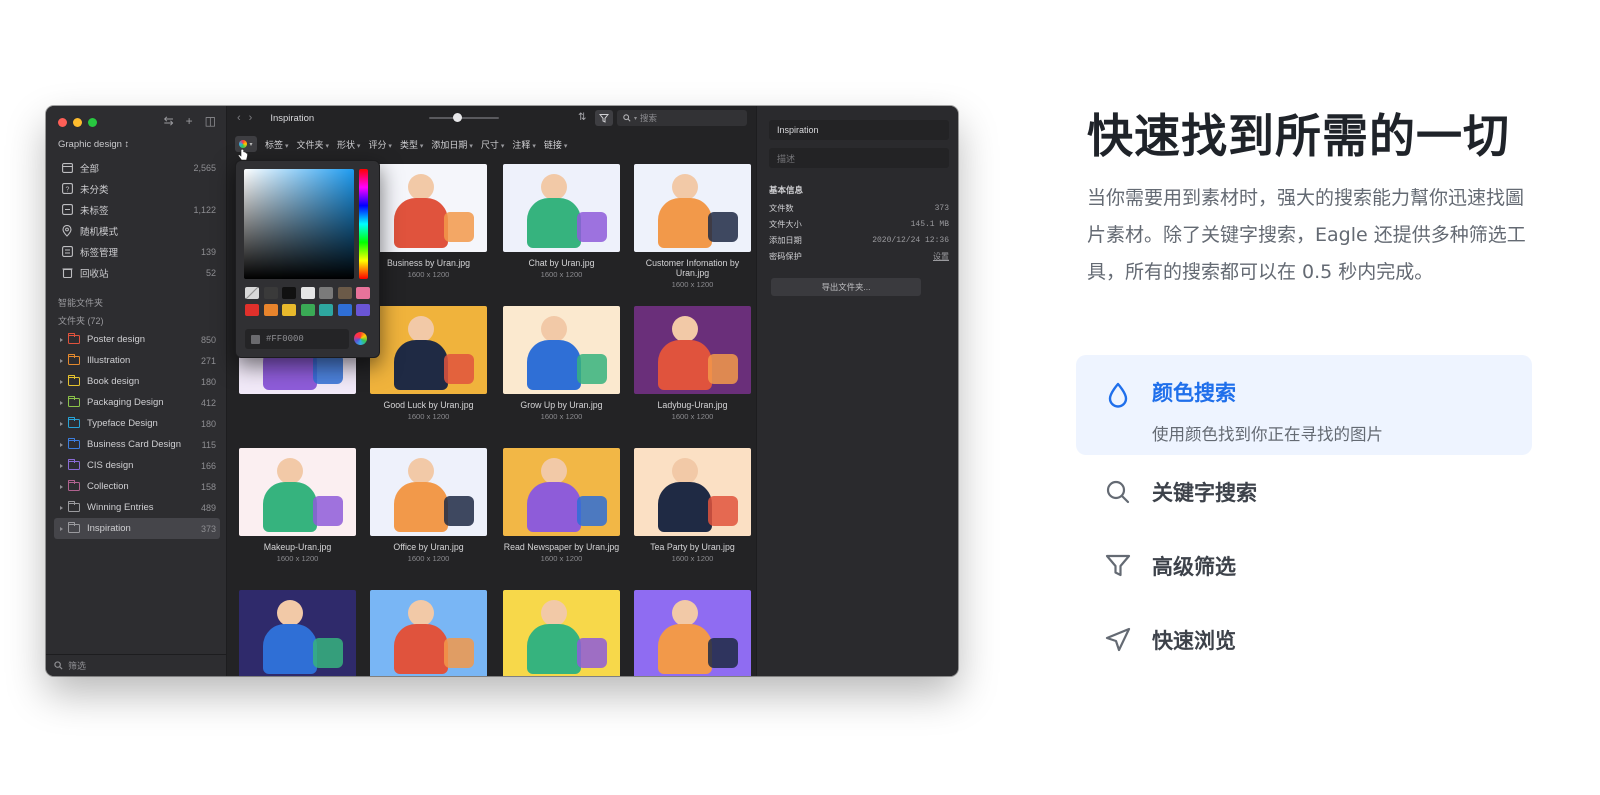 This screenshot has height=795, width=1600. What do you see at coordinates (137, 444) in the screenshot?
I see `folder-item-5: Business Card Design 115` at bounding box center [137, 444].